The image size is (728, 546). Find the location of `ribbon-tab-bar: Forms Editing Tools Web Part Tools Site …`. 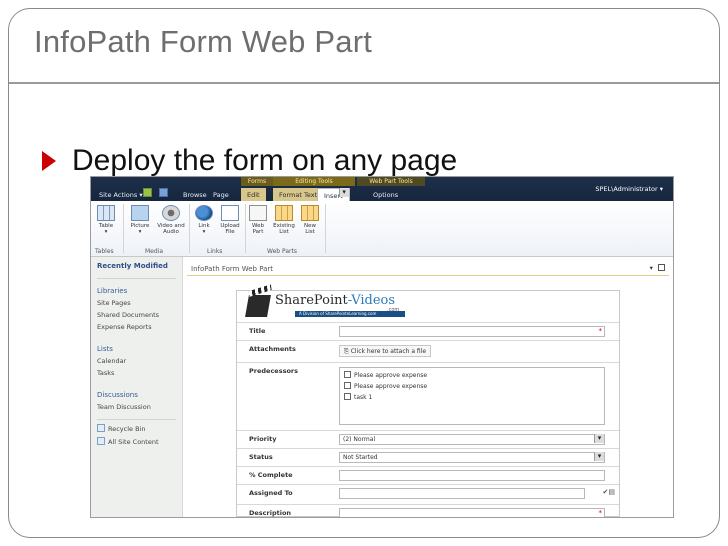

ribbon-tab-bar: Forms Editing Tools Web Part Tools Site … is located at coordinates (382, 189).